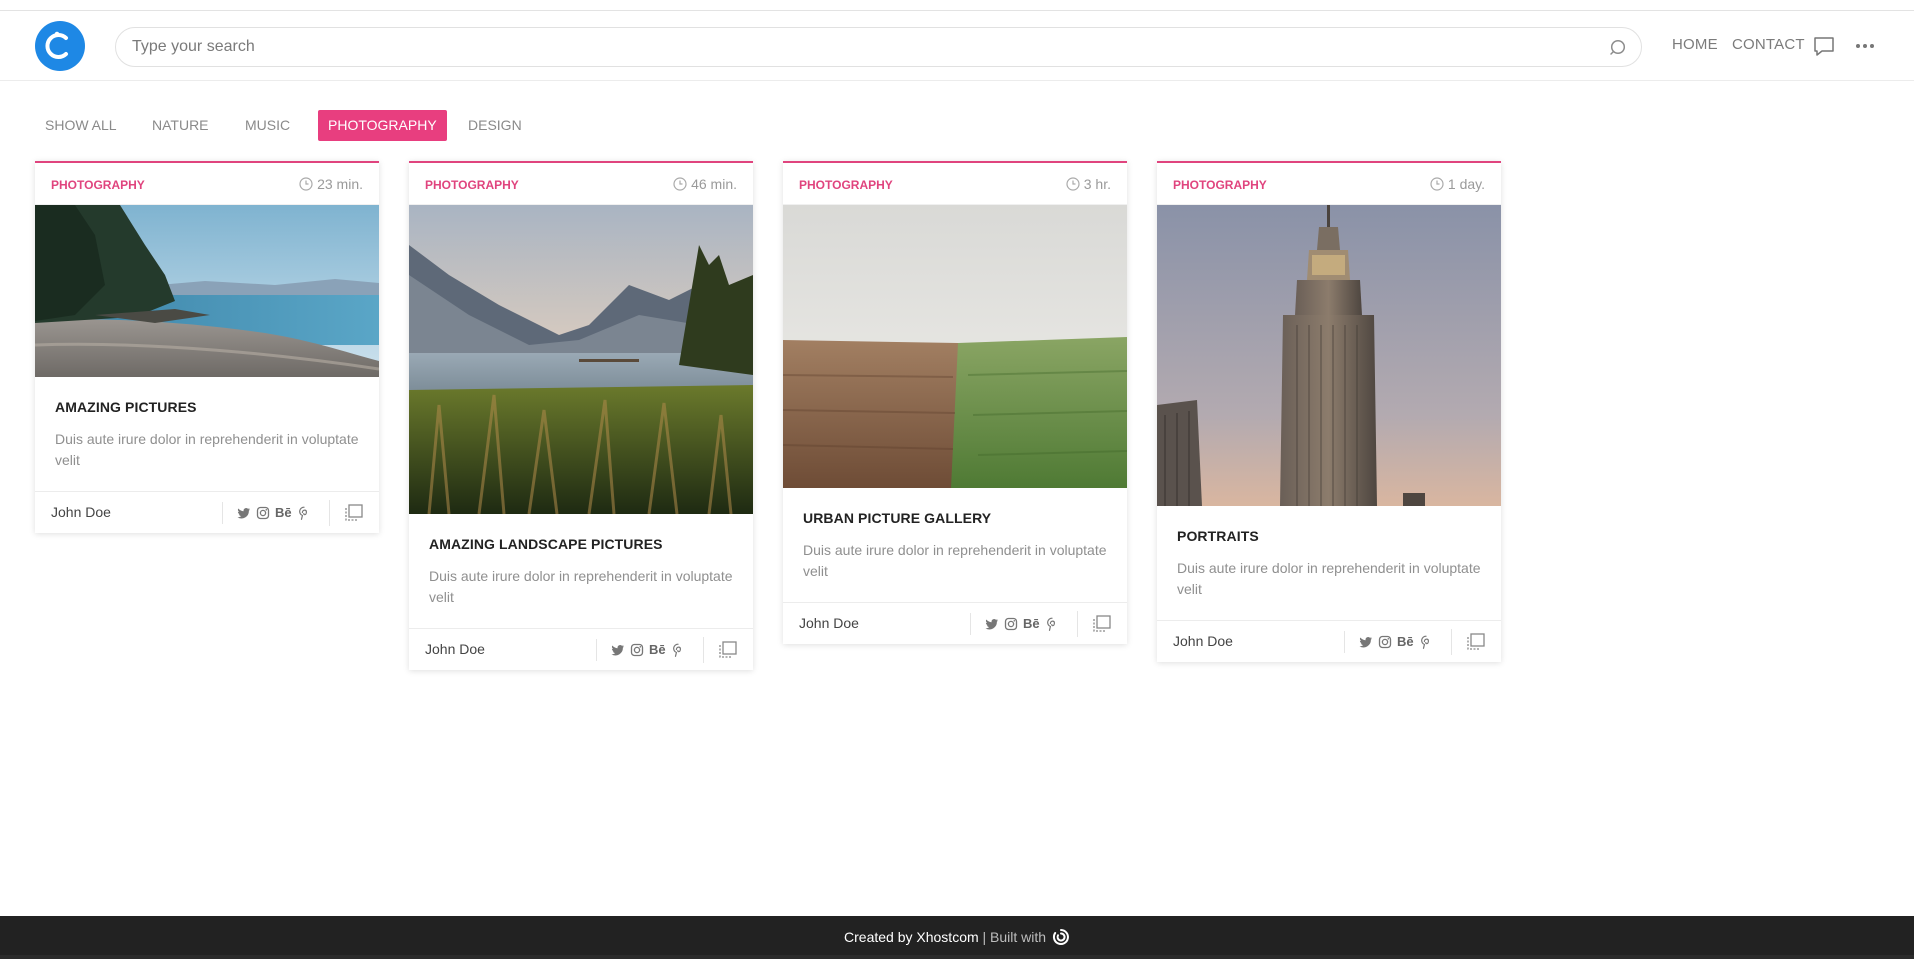 Image resolution: width=1914 pixels, height=959 pixels. I want to click on logo-icon, so click(60, 46).